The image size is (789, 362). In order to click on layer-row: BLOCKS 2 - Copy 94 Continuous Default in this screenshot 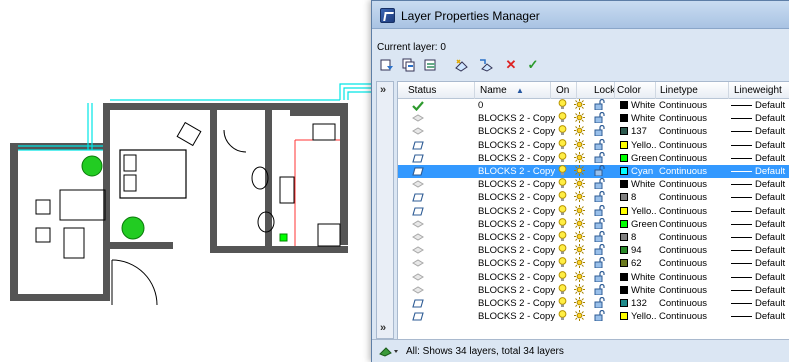, I will do `click(593, 250)`.